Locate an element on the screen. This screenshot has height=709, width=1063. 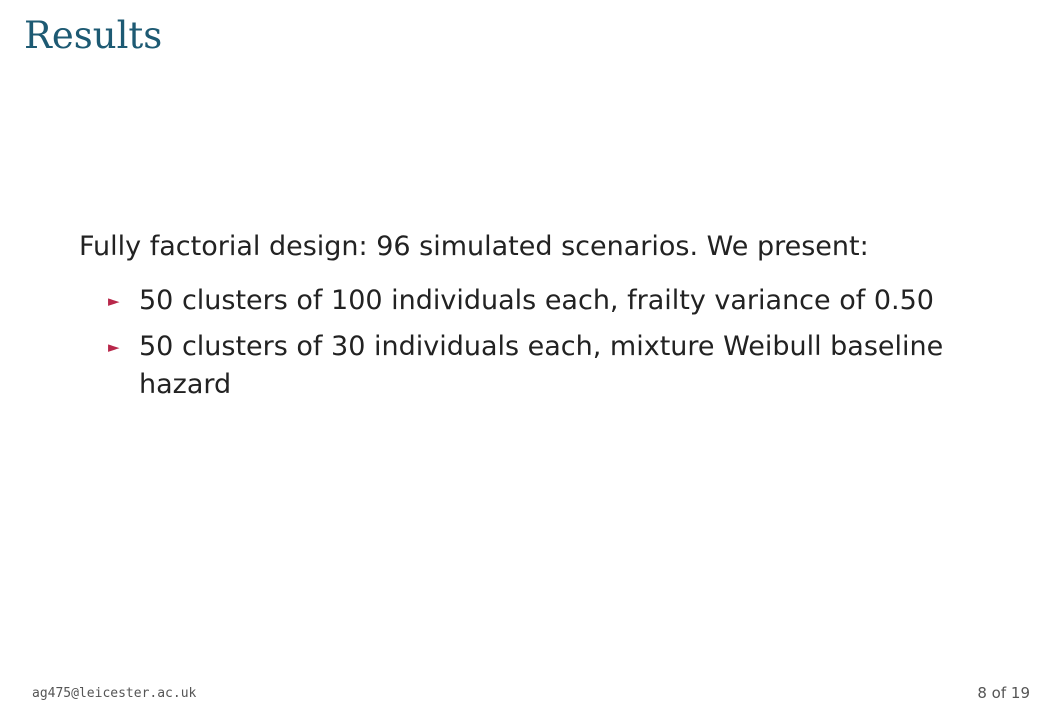
slide-title: Results is located at coordinates (93, 35).